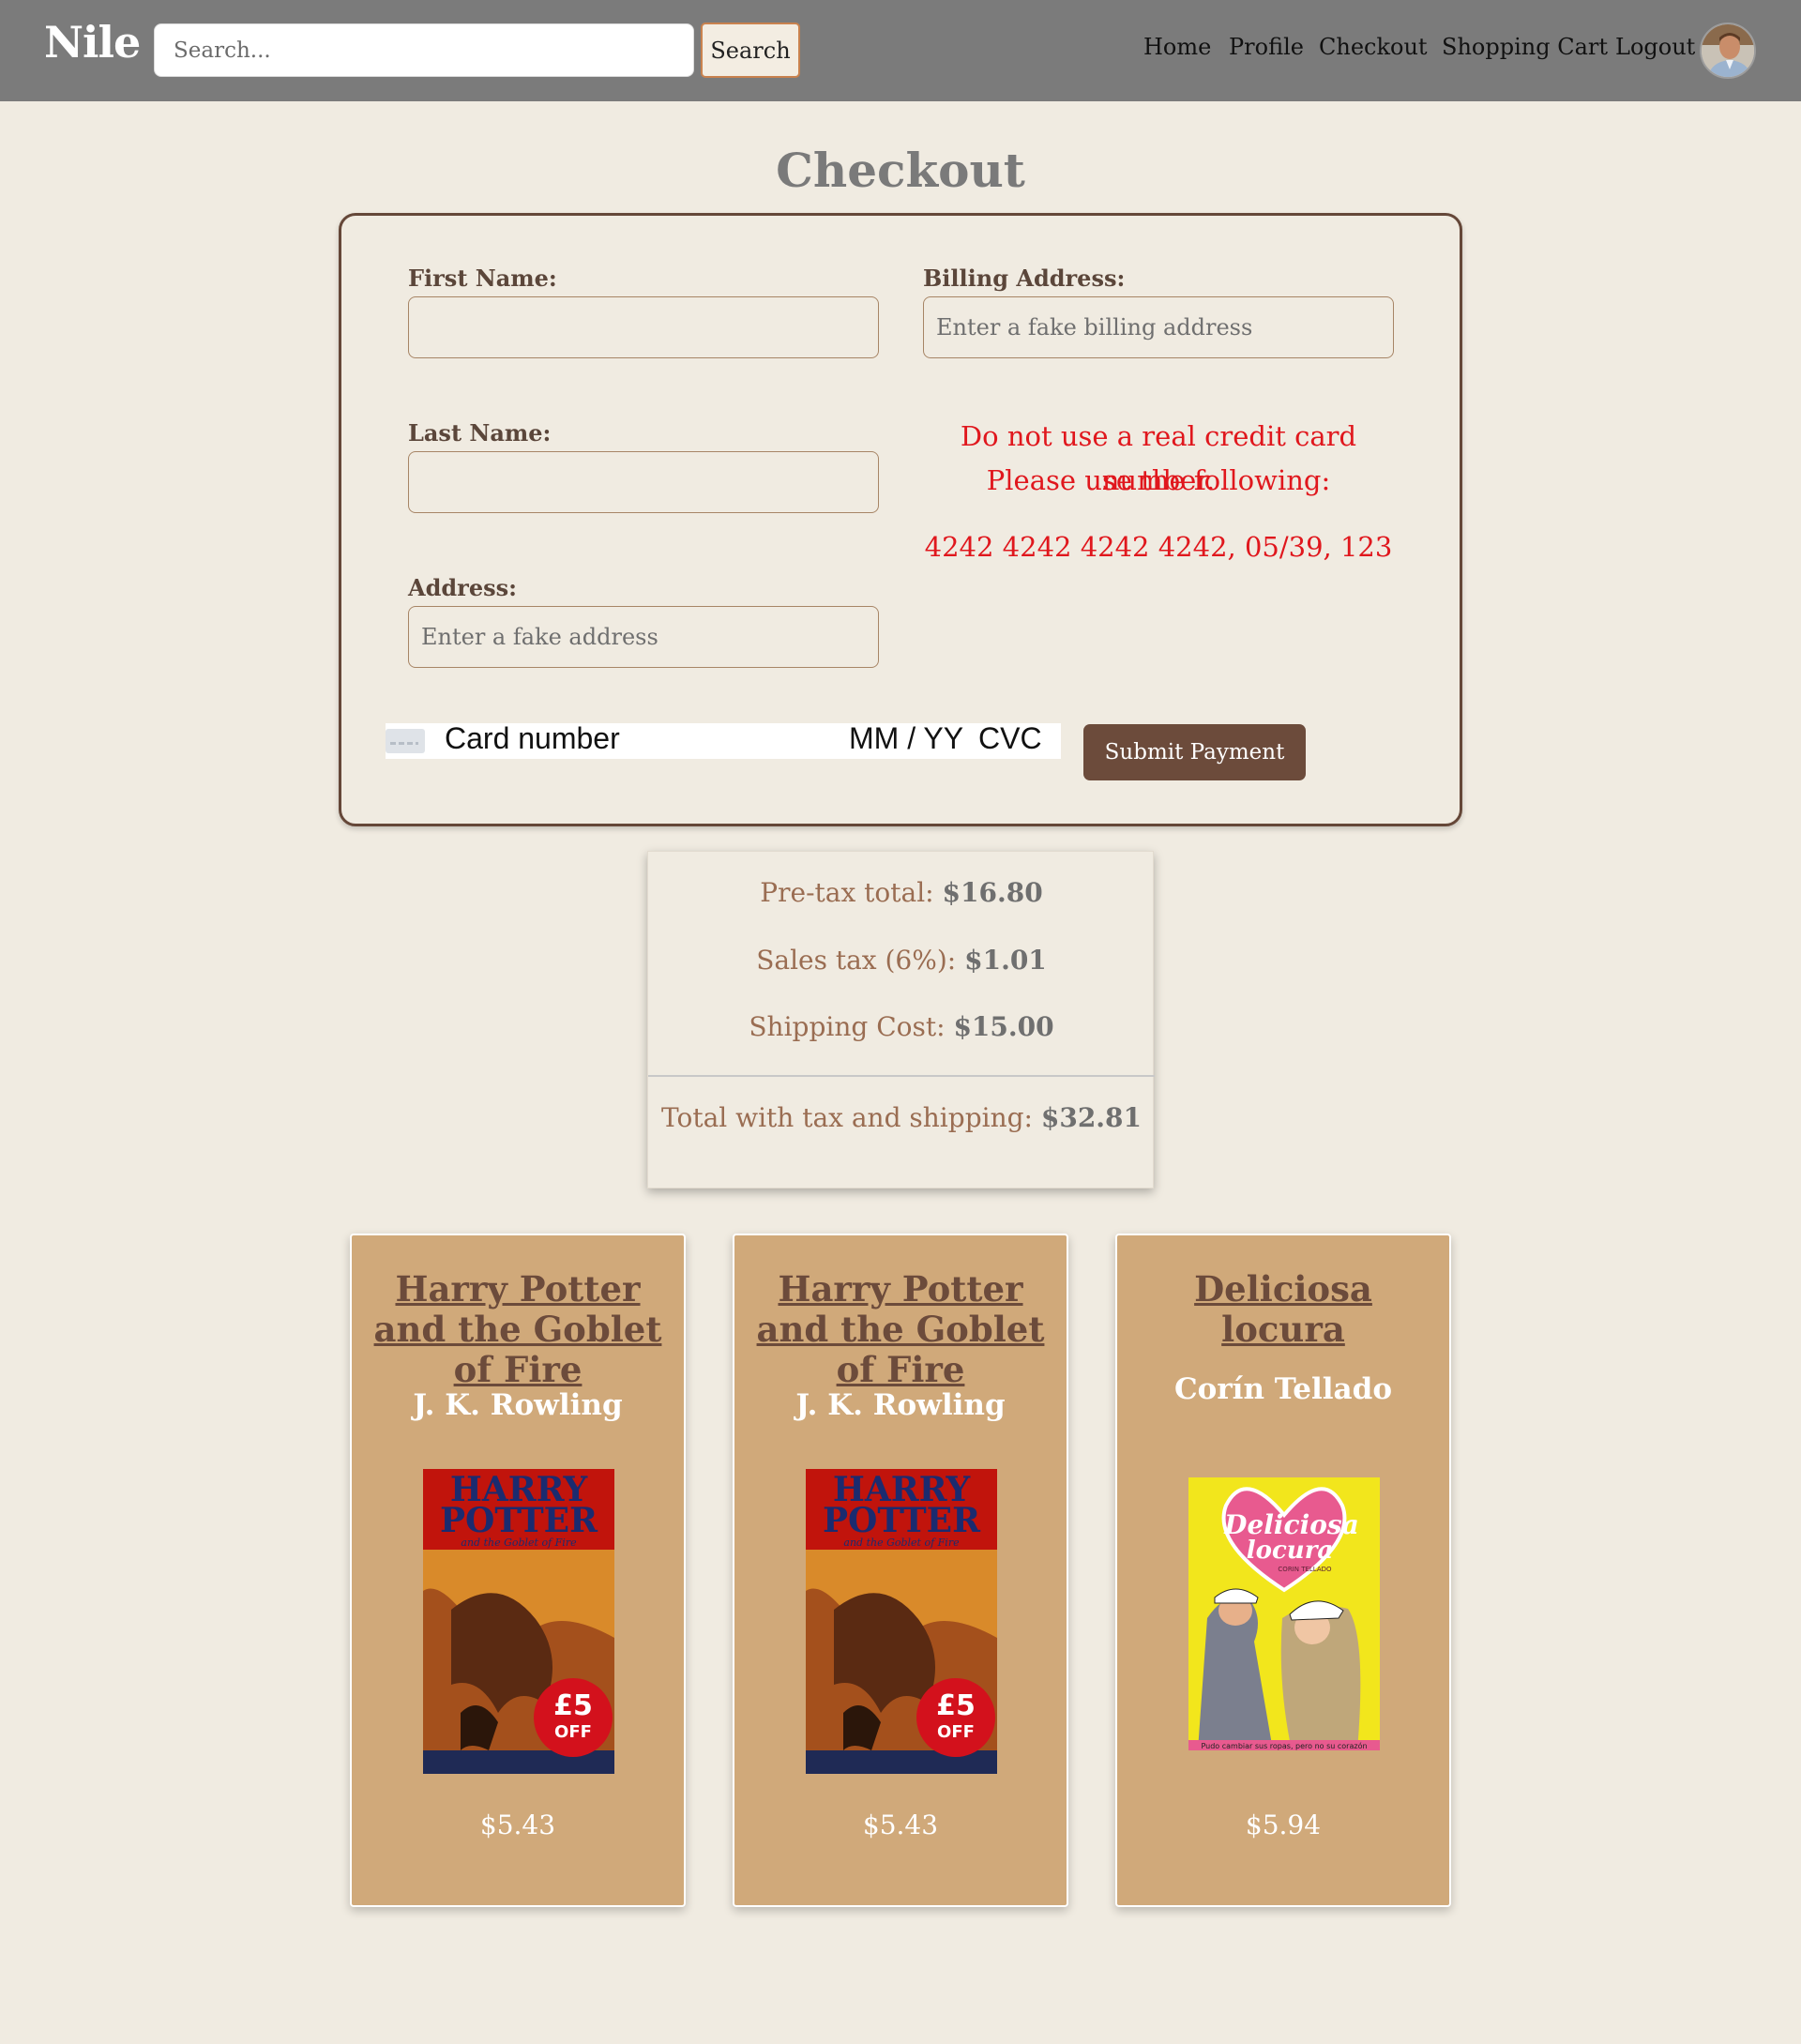 The height and width of the screenshot is (2044, 1801). What do you see at coordinates (1158, 547) in the screenshot?
I see `test-card-info: 4242 4242 4242 4242, 05/39, 123` at bounding box center [1158, 547].